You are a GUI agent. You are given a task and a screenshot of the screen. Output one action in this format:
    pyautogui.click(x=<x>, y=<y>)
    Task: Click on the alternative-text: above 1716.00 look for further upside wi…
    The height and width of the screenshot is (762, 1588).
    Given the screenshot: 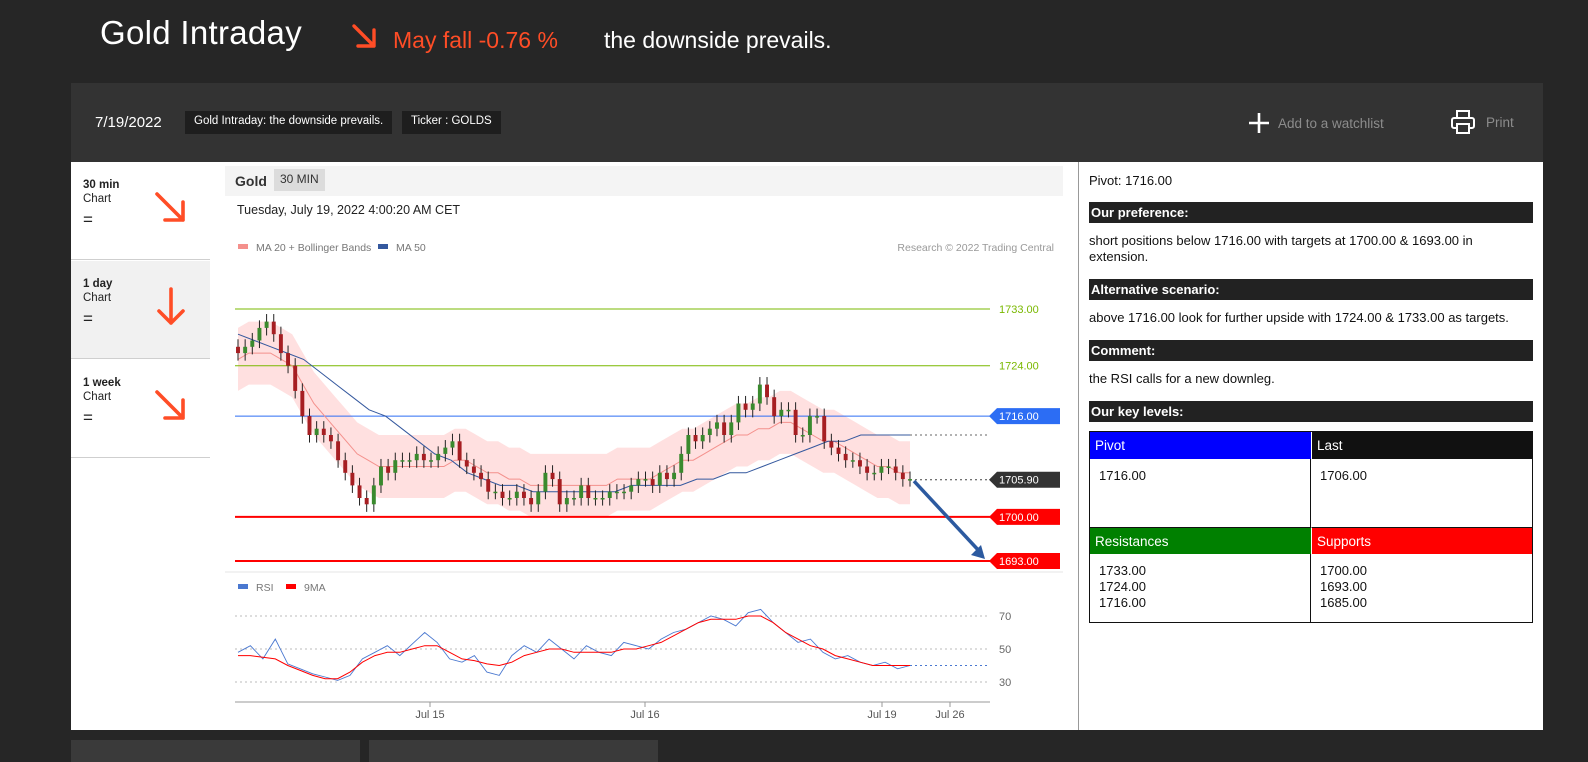 What is the action you would take?
    pyautogui.click(x=1299, y=317)
    